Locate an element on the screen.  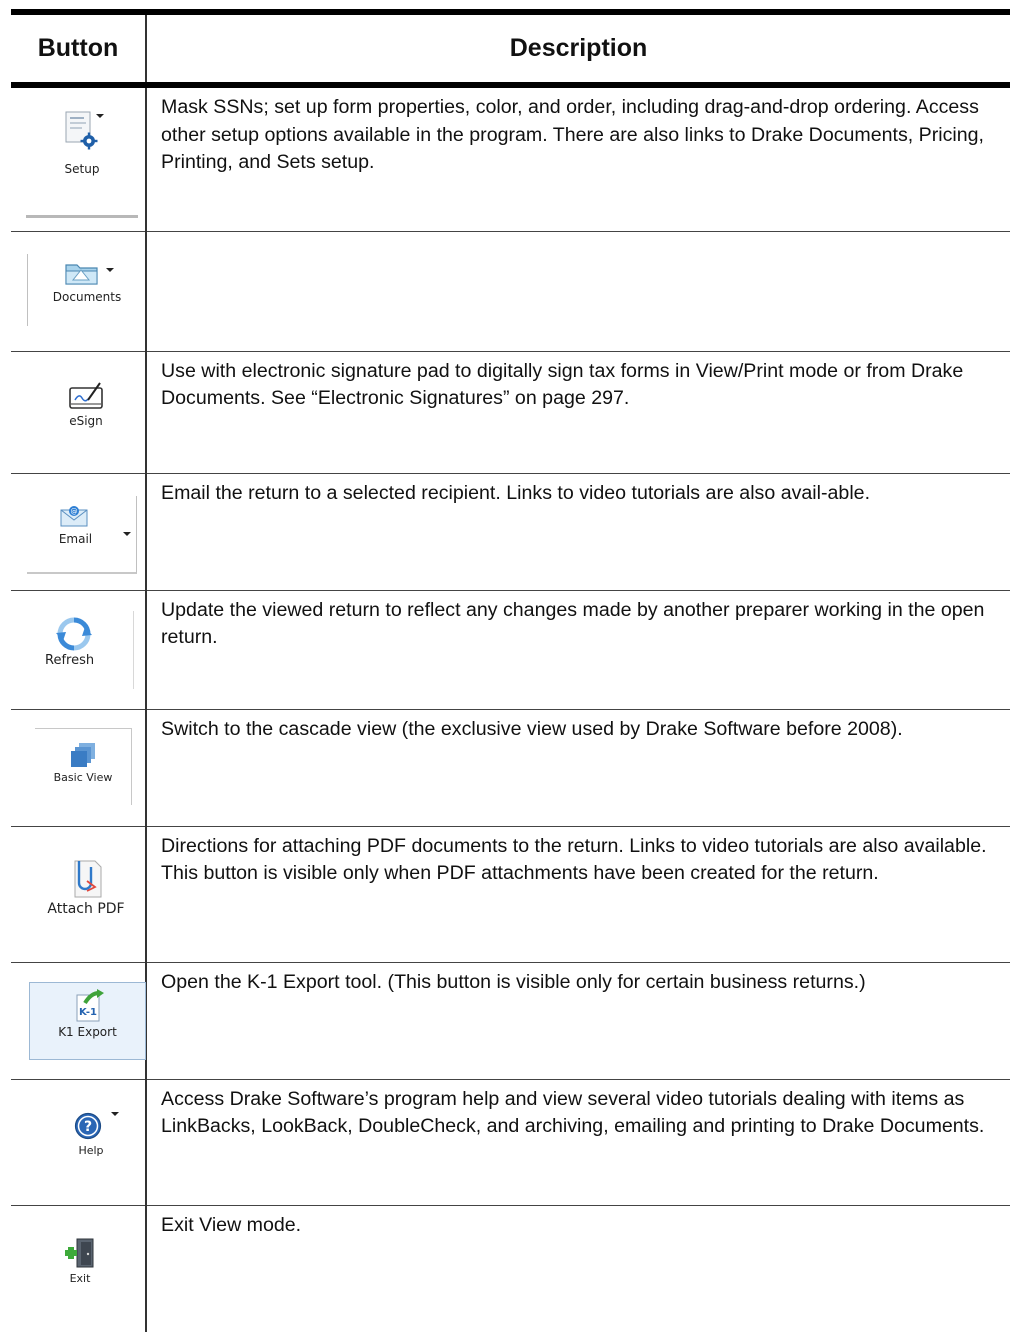
basic-view-button-label: Basic View is located at coordinates (83, 777).